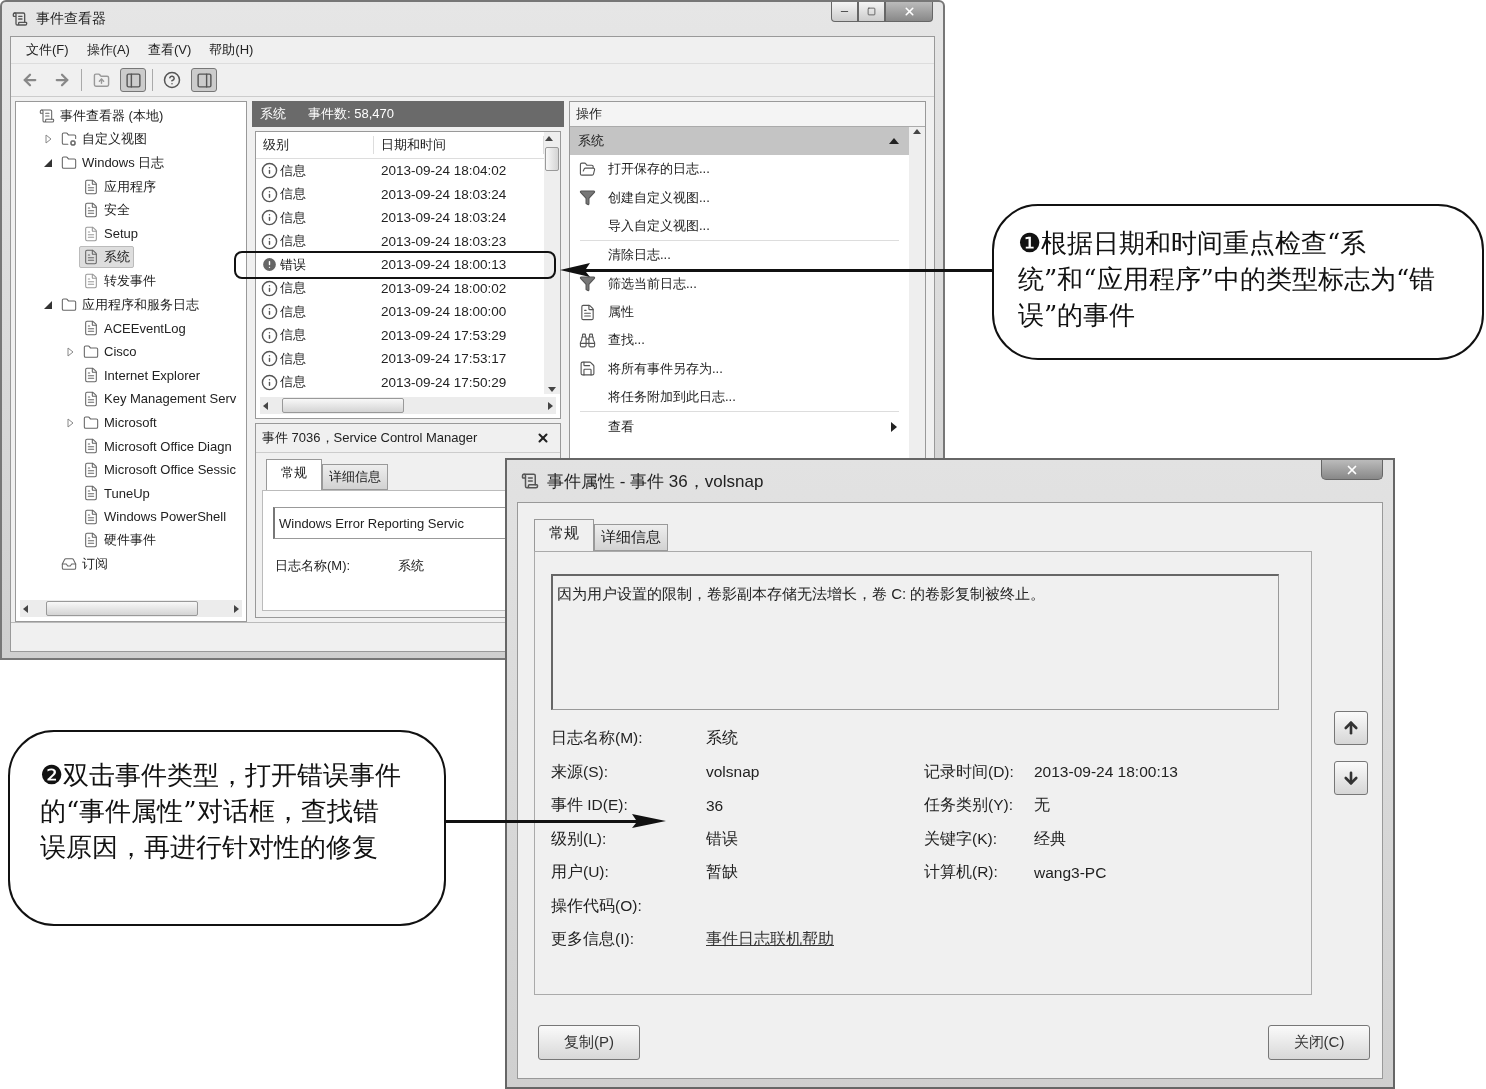  Describe the element at coordinates (157, 446) in the screenshot. I see `tree-item: Microsoft Office Diagn` at that location.